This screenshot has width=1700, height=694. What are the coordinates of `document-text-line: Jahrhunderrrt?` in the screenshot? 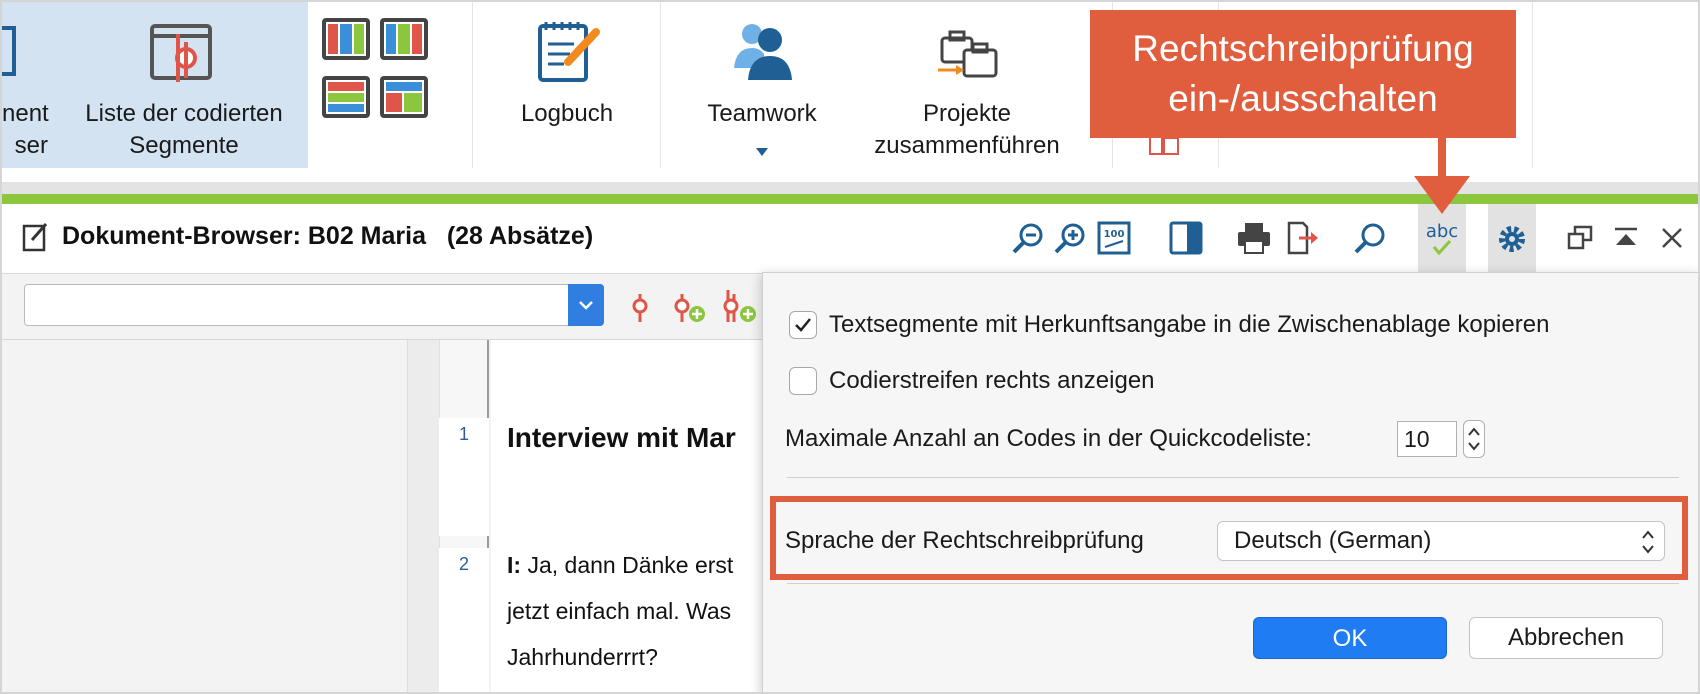 It's located at (582, 657).